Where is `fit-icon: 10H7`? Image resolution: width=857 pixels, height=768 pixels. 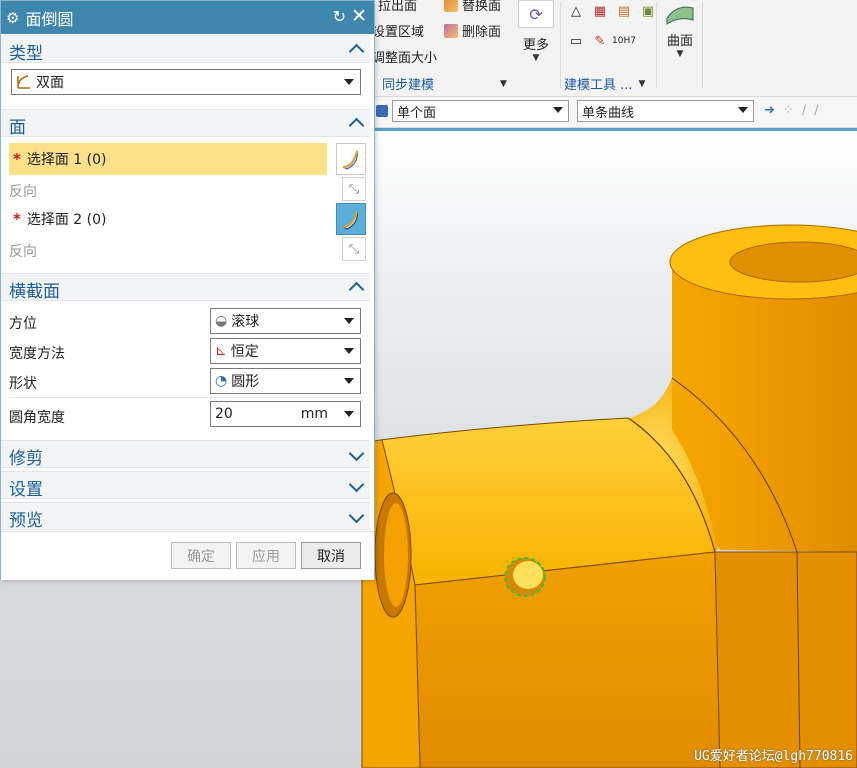
fit-icon: 10H7 is located at coordinates (624, 41).